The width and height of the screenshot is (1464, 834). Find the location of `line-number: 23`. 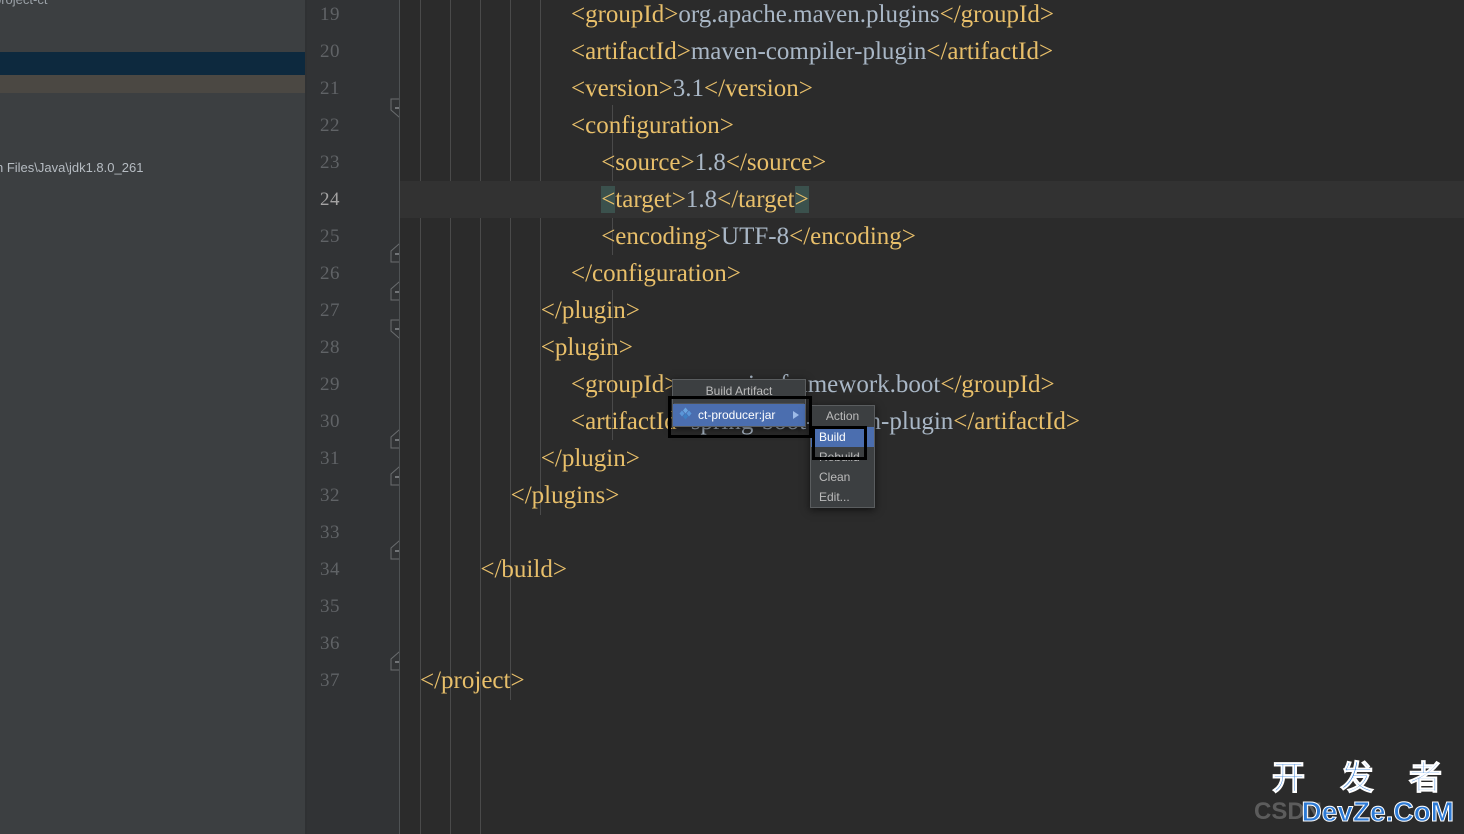

line-number: 23 is located at coordinates (330, 162).